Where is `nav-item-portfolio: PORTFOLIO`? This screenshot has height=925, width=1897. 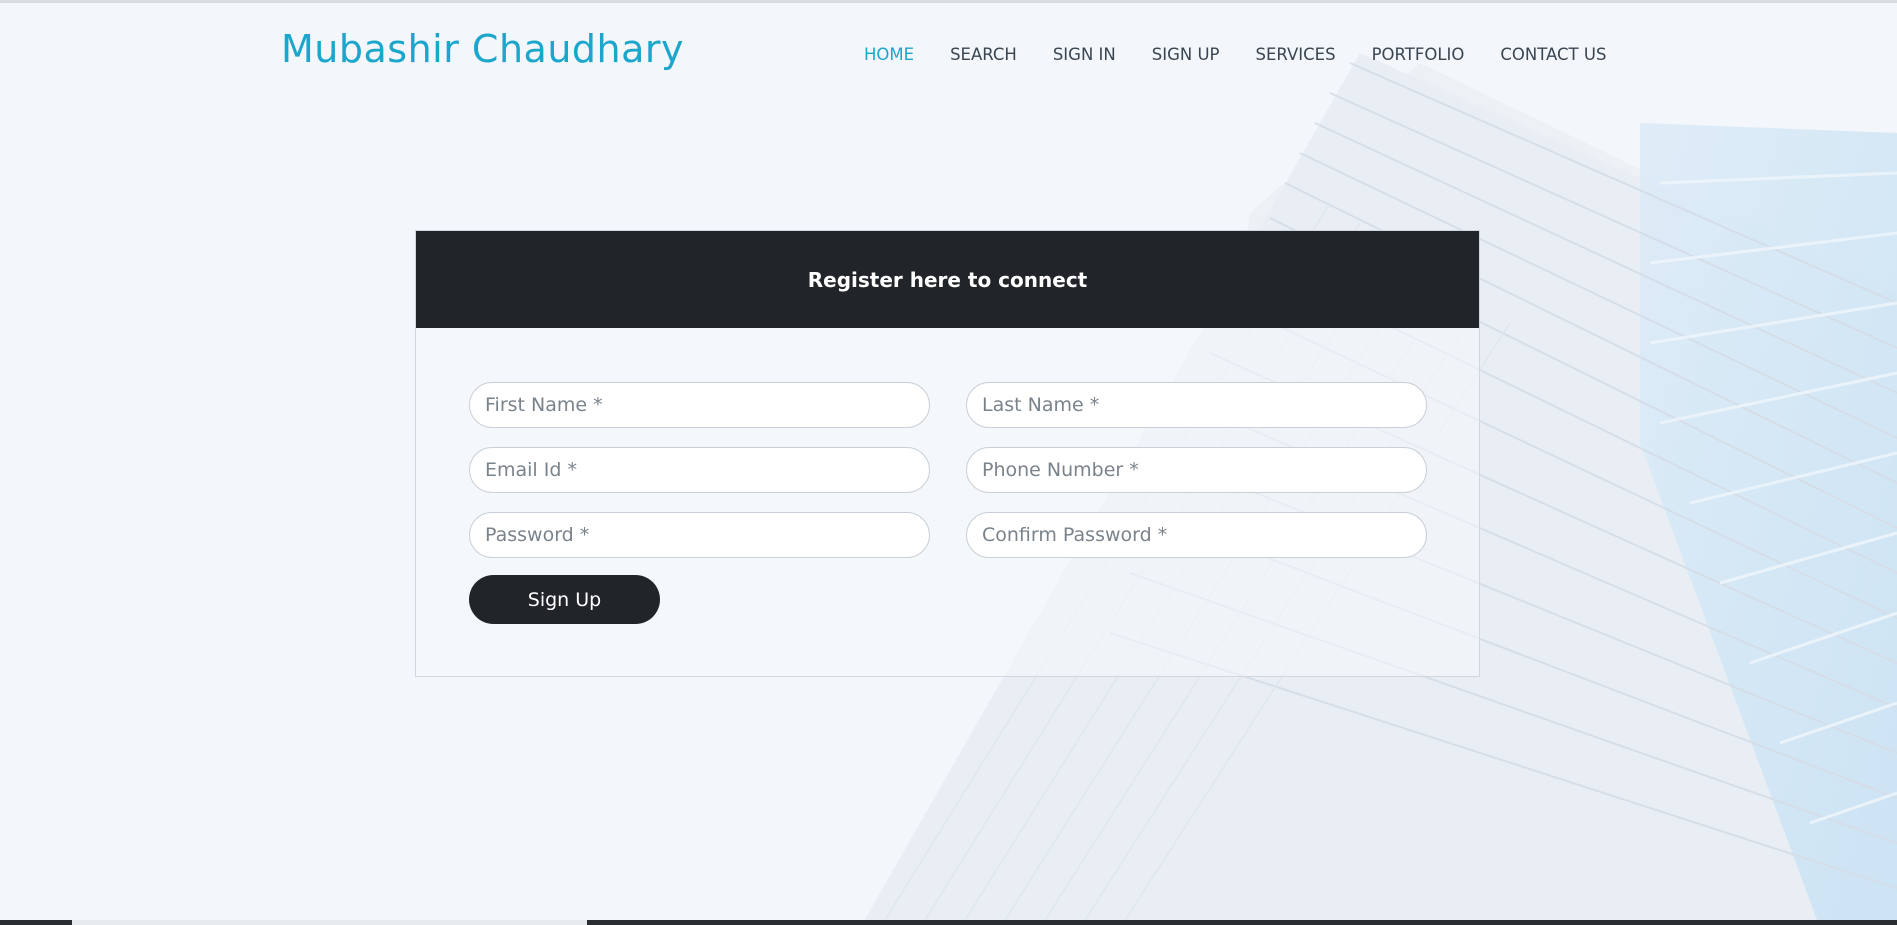
nav-item-portfolio: PORTFOLIO is located at coordinates (1418, 54).